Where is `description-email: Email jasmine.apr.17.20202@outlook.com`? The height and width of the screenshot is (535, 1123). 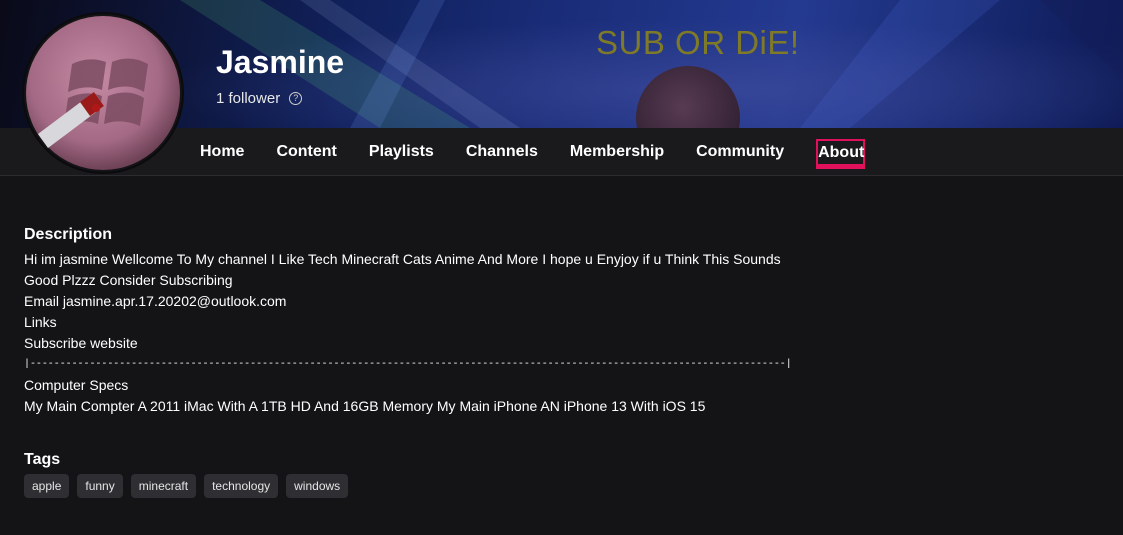
description-email: Email jasmine.apr.17.20202@outlook.com is located at coordinates (155, 301).